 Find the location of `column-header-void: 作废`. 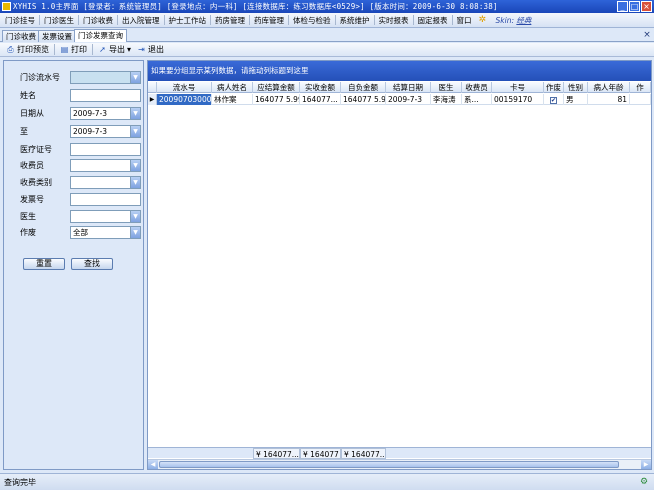

column-header-void: 作废 is located at coordinates (554, 87).